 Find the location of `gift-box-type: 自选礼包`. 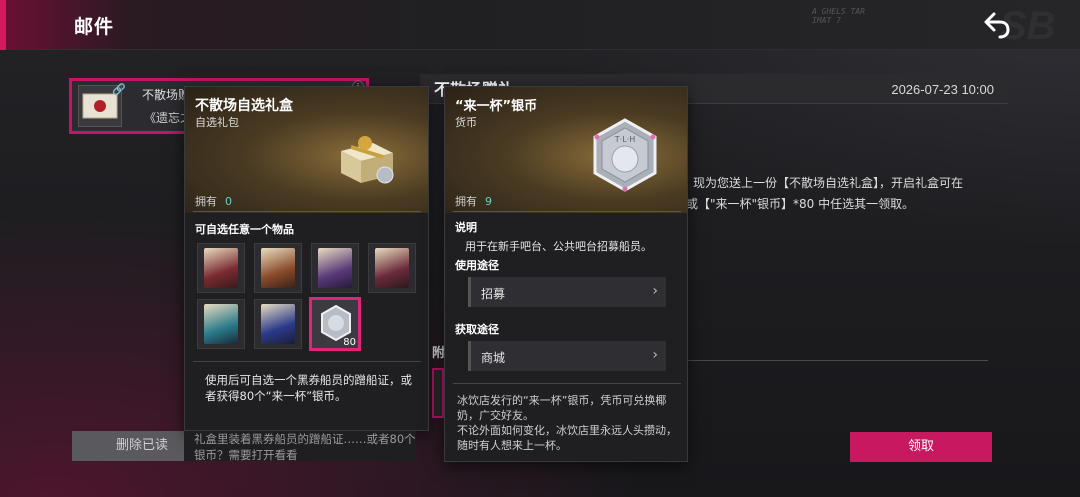

gift-box-type: 自选礼包 is located at coordinates (217, 122).